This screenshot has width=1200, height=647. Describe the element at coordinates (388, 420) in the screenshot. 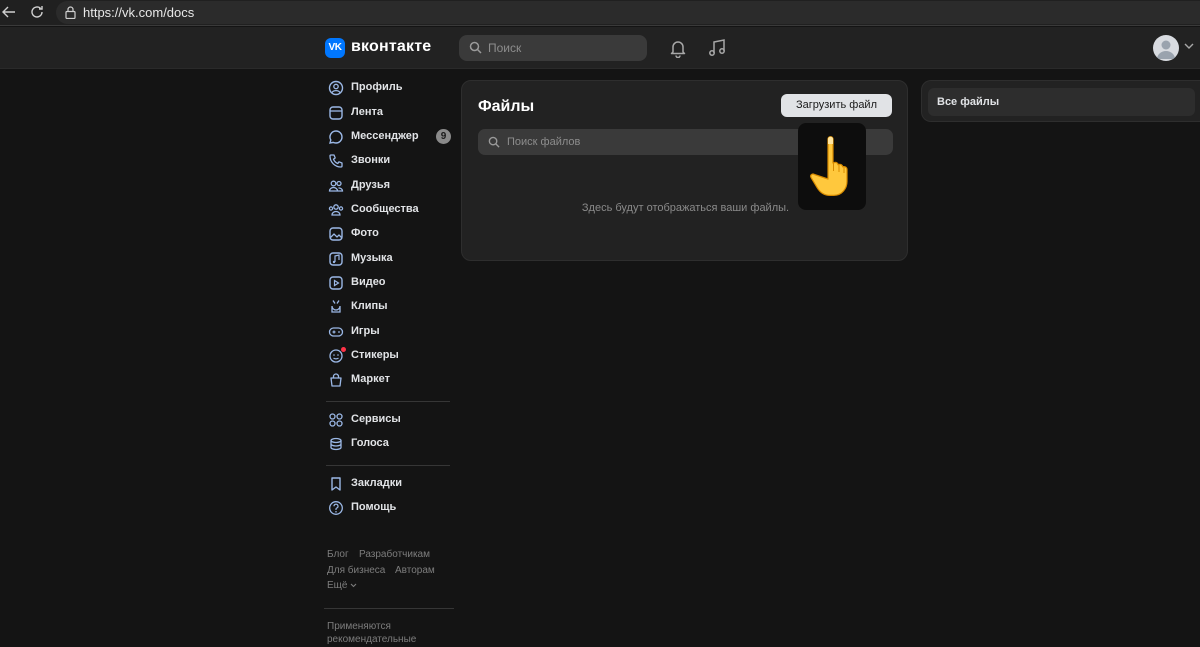

I see `sidebar-item-services: Сервисы` at that location.